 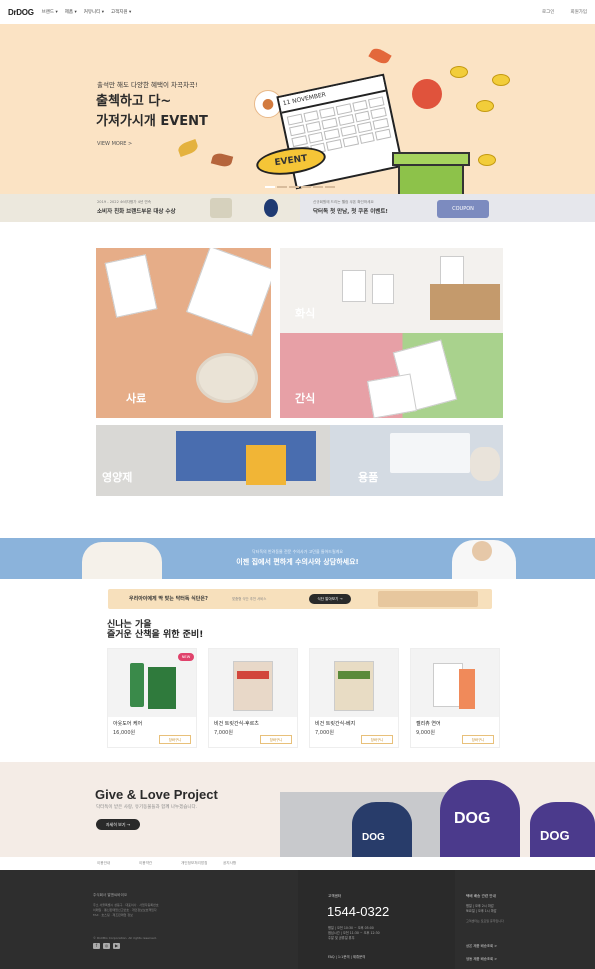 What do you see at coordinates (564, 12) in the screenshot?
I see `account-links: 로그인 회원가입` at bounding box center [564, 12].